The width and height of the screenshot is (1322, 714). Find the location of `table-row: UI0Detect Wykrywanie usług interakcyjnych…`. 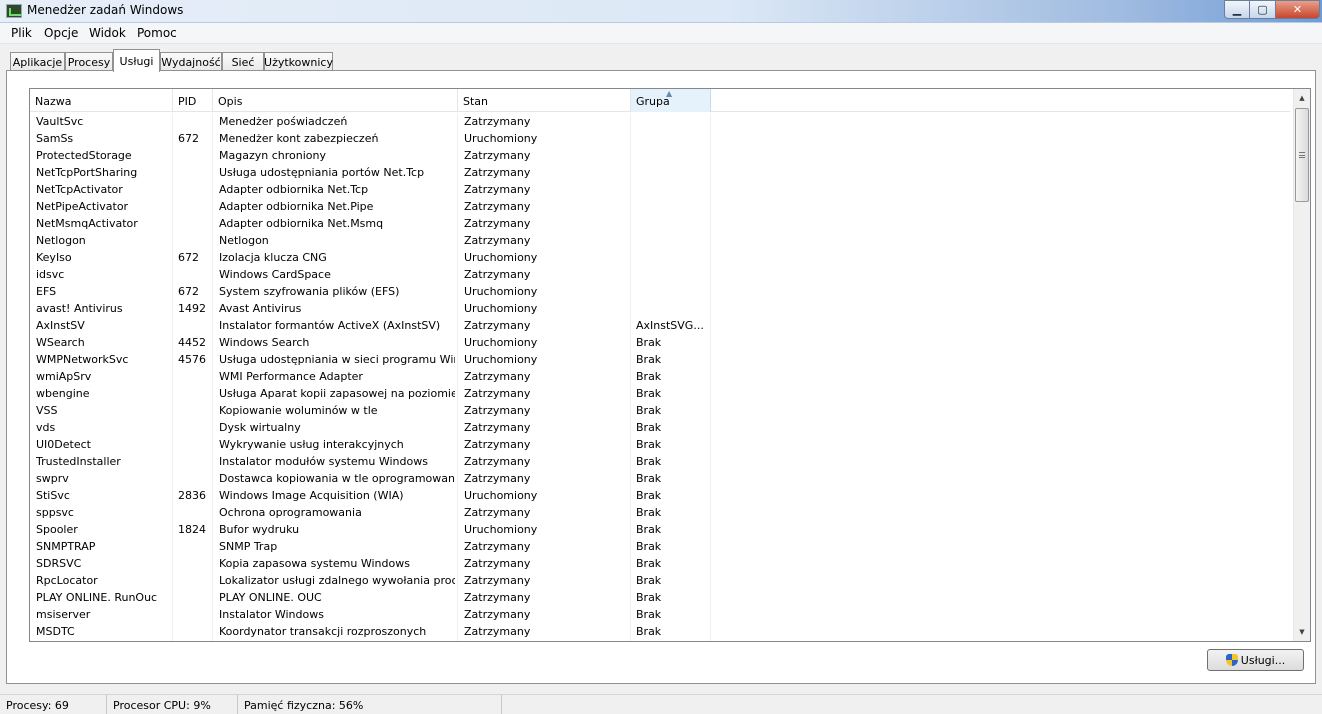

table-row: UI0Detect Wykrywanie usług interakcyjnych… is located at coordinates (660, 444).